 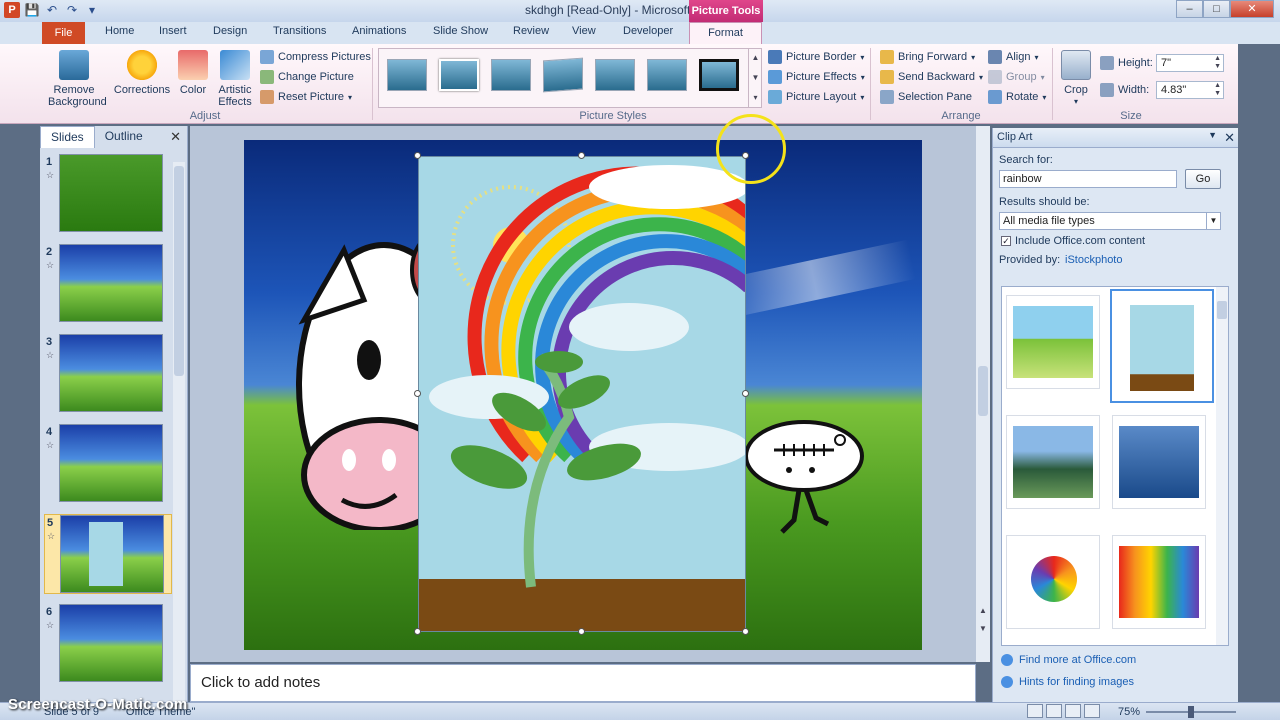 I want to click on slide-thumbnail: 3 ☆, so click(x=108, y=374).